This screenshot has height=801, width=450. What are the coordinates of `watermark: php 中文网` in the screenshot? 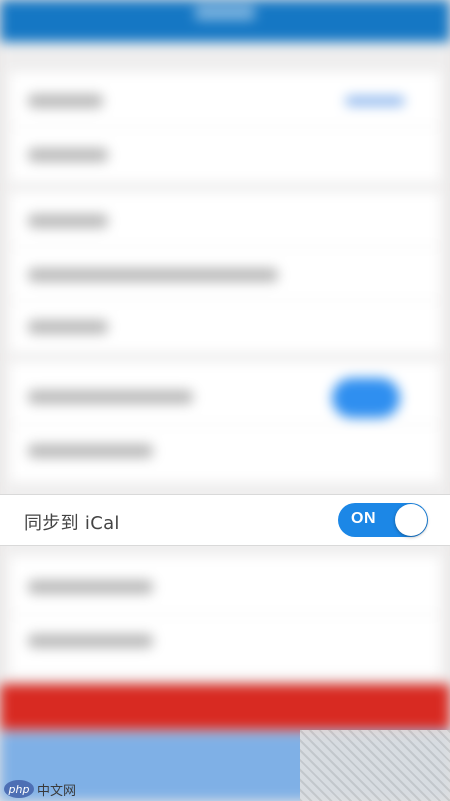 It's located at (40, 789).